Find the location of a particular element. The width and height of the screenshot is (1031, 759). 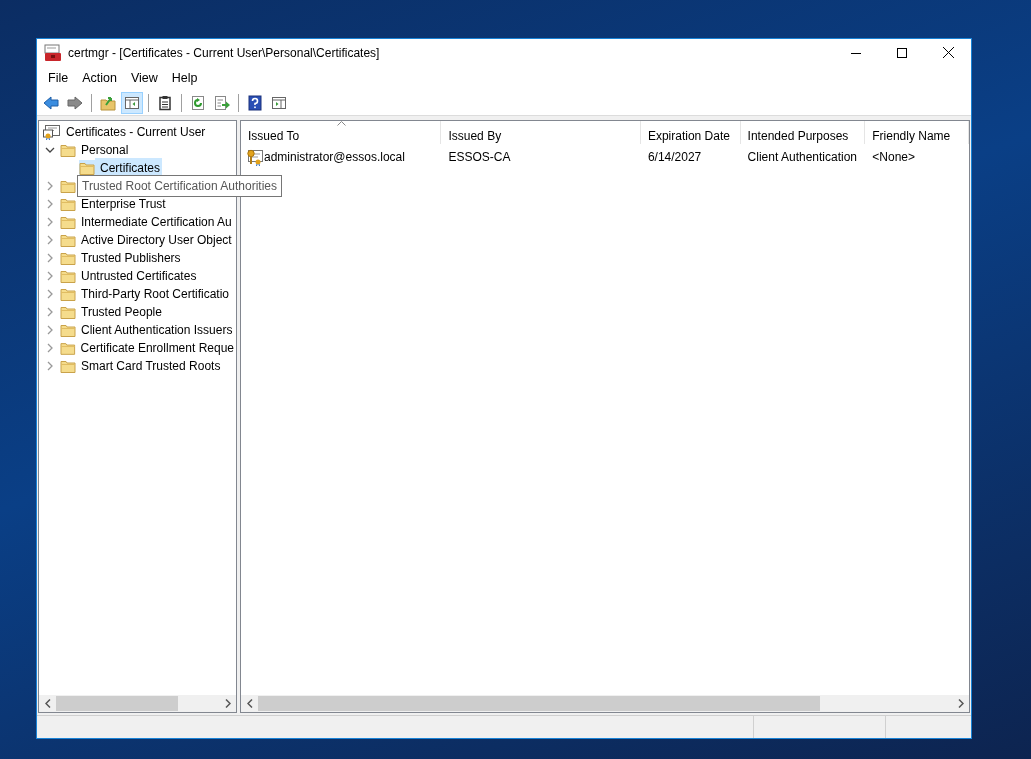

window-title: certmgr - [Certificates - Current User\Personal\Certificates] is located at coordinates (224, 53).